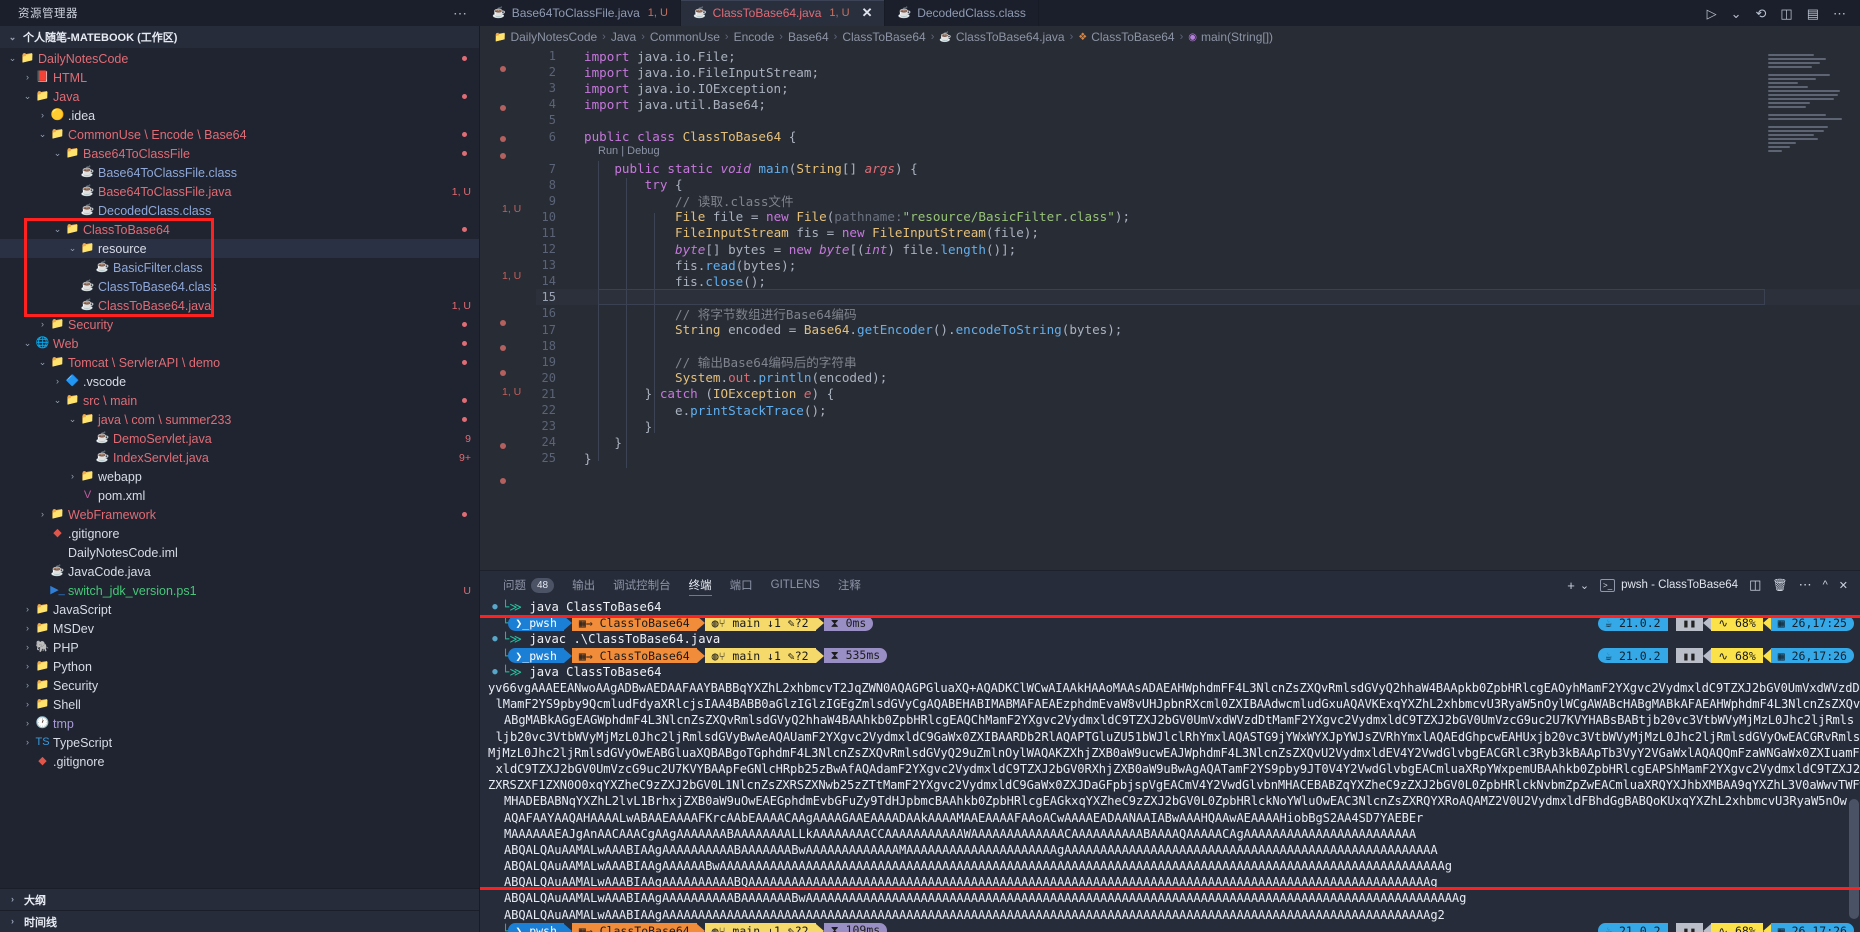 The image size is (1860, 932). Describe the element at coordinates (239, 723) in the screenshot. I see `tree-item: › 🕐 tmp` at that location.